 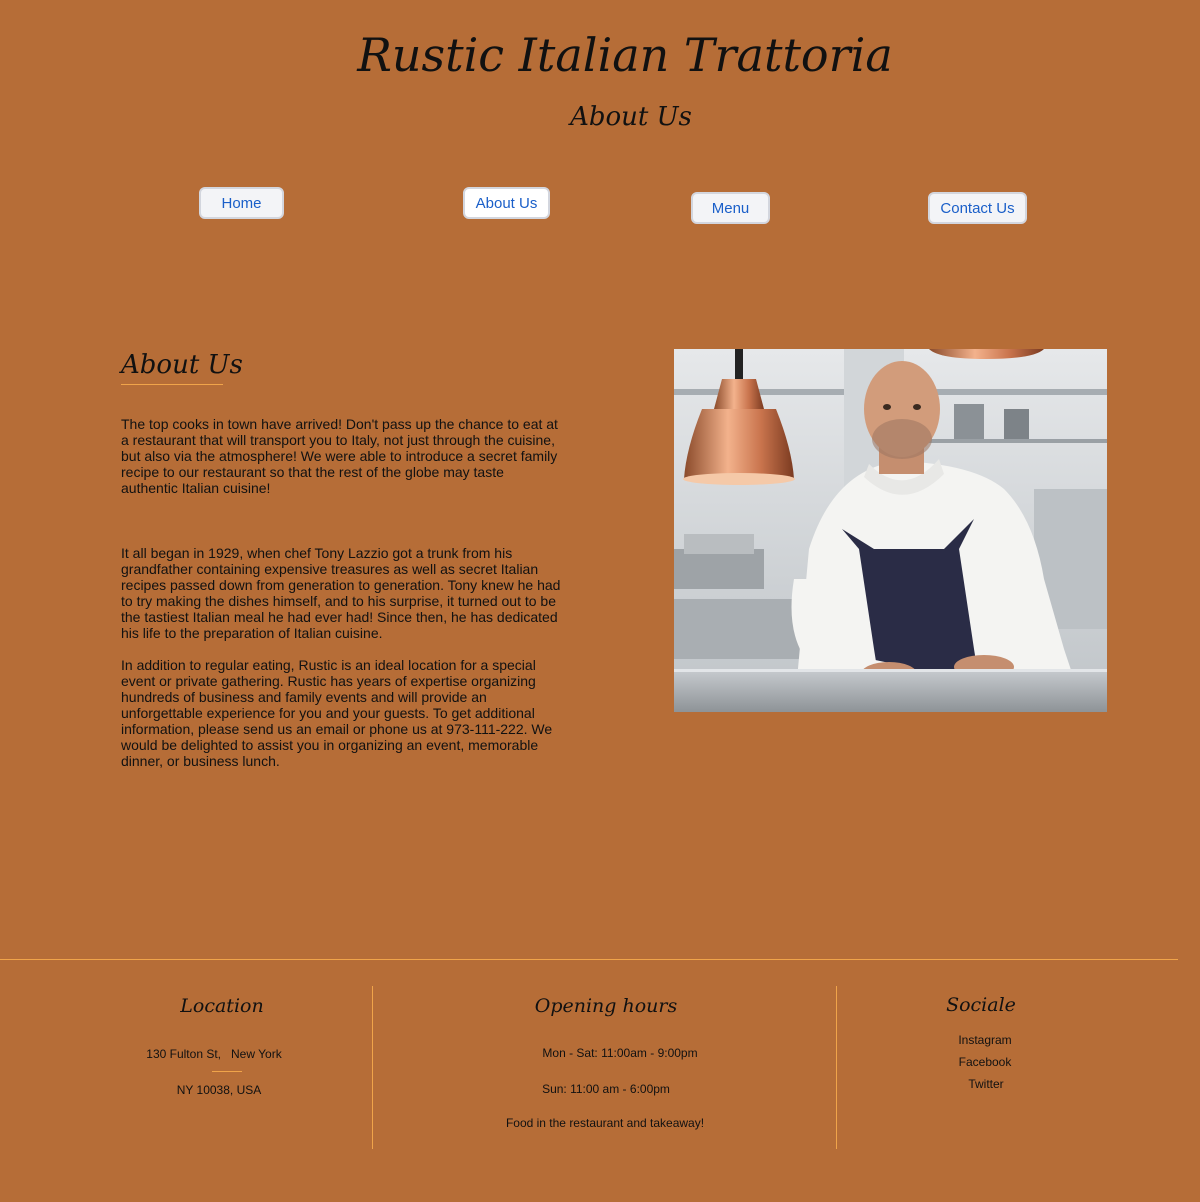 What do you see at coordinates (227, 1071) in the screenshot?
I see `footer-location-separator` at bounding box center [227, 1071].